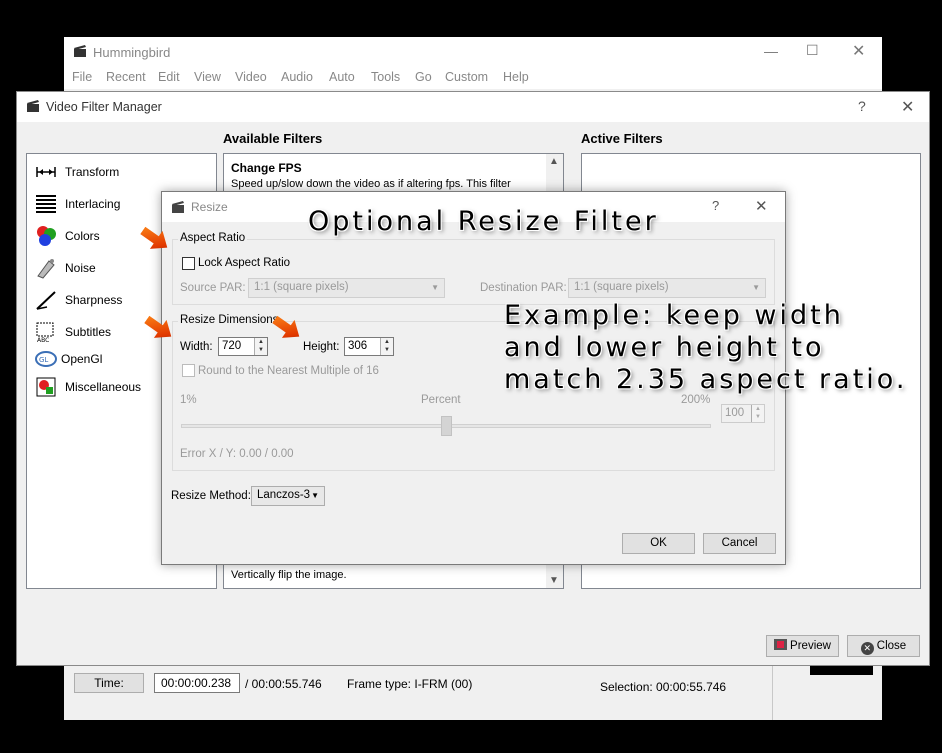  What do you see at coordinates (188, 263) in the screenshot?
I see `lock-aspect-checkbox` at bounding box center [188, 263].